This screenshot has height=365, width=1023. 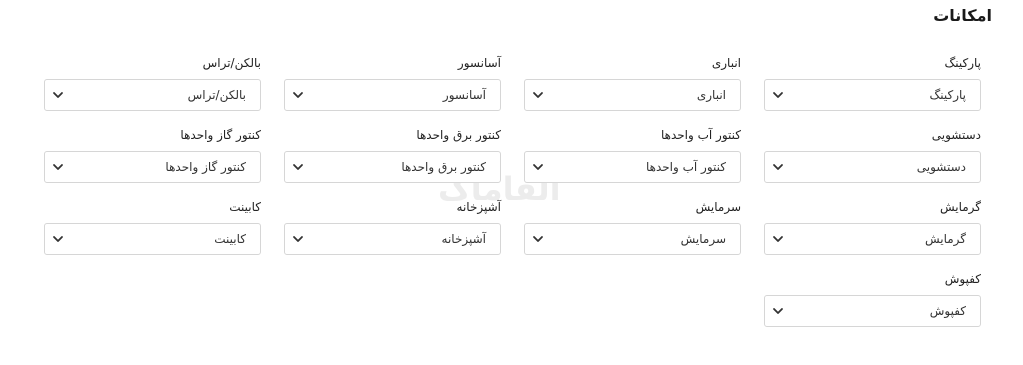 I want to click on select-value: کفپوش, so click(x=947, y=311).